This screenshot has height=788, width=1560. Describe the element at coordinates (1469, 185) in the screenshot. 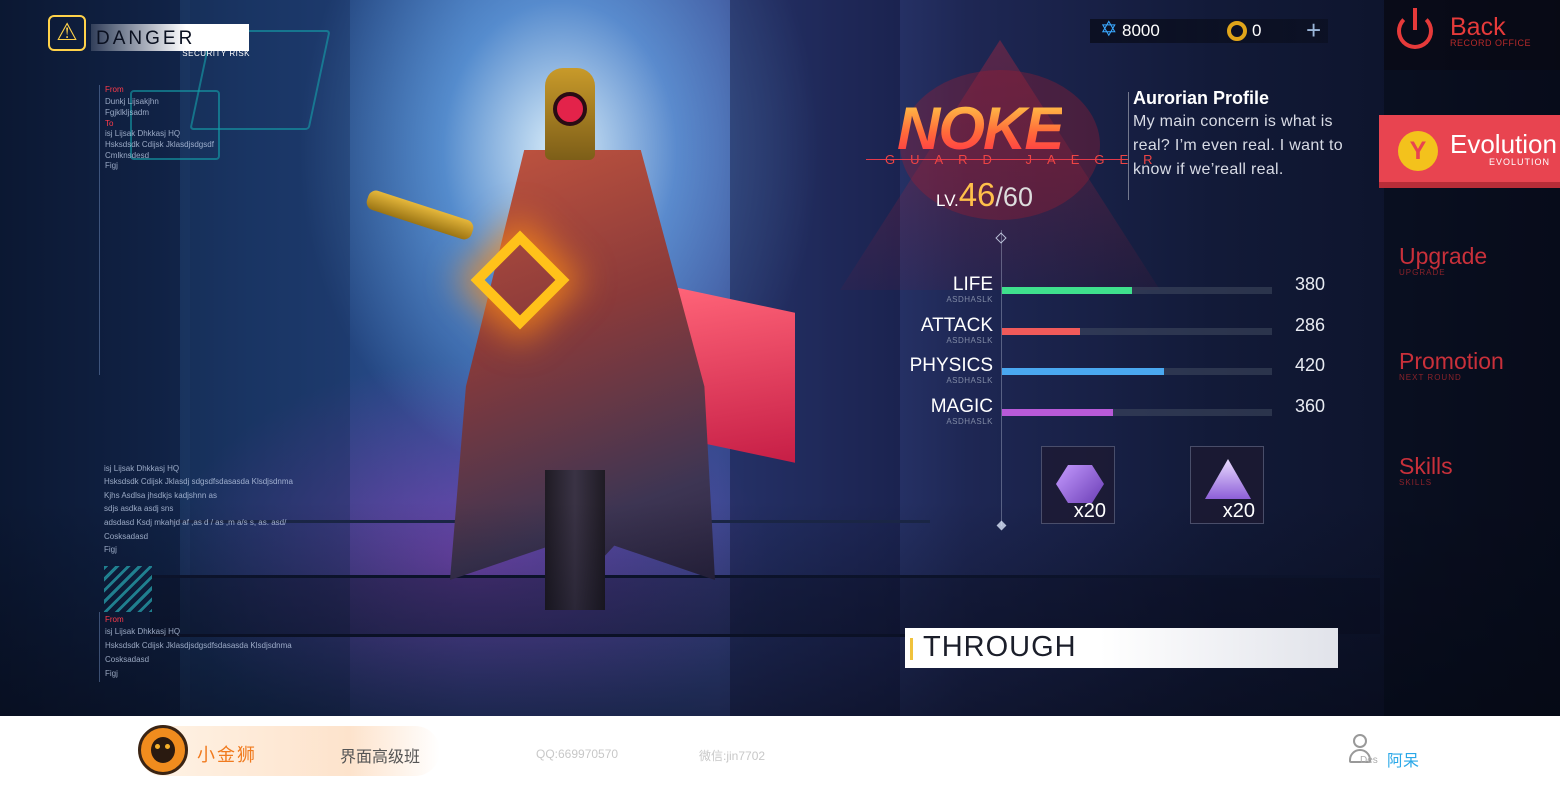

I see `evolution-underline` at that location.